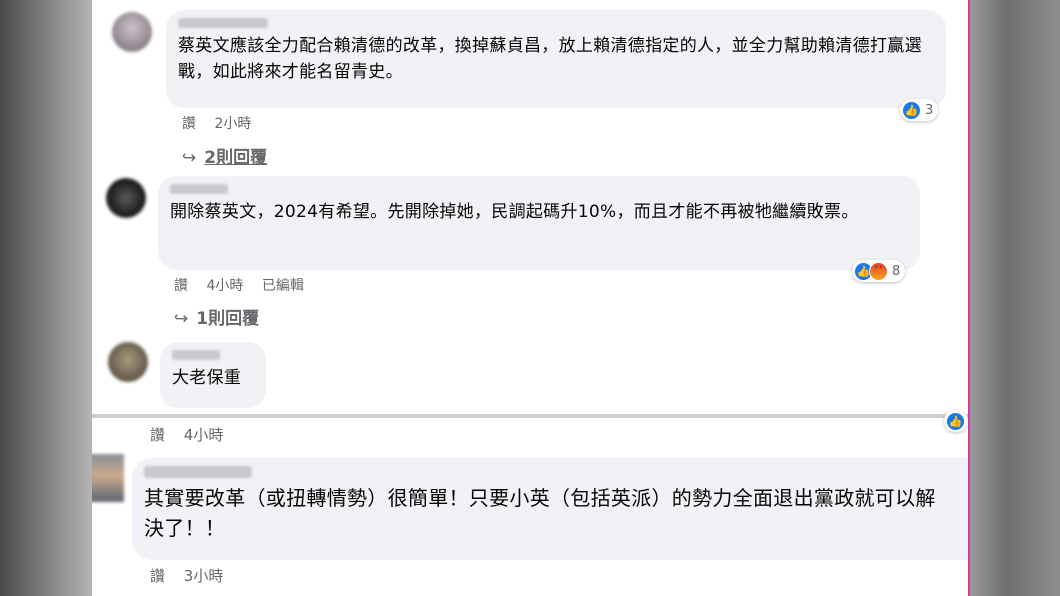  I want to click on view-replies-link: ↪ 1則回覆, so click(216, 316).